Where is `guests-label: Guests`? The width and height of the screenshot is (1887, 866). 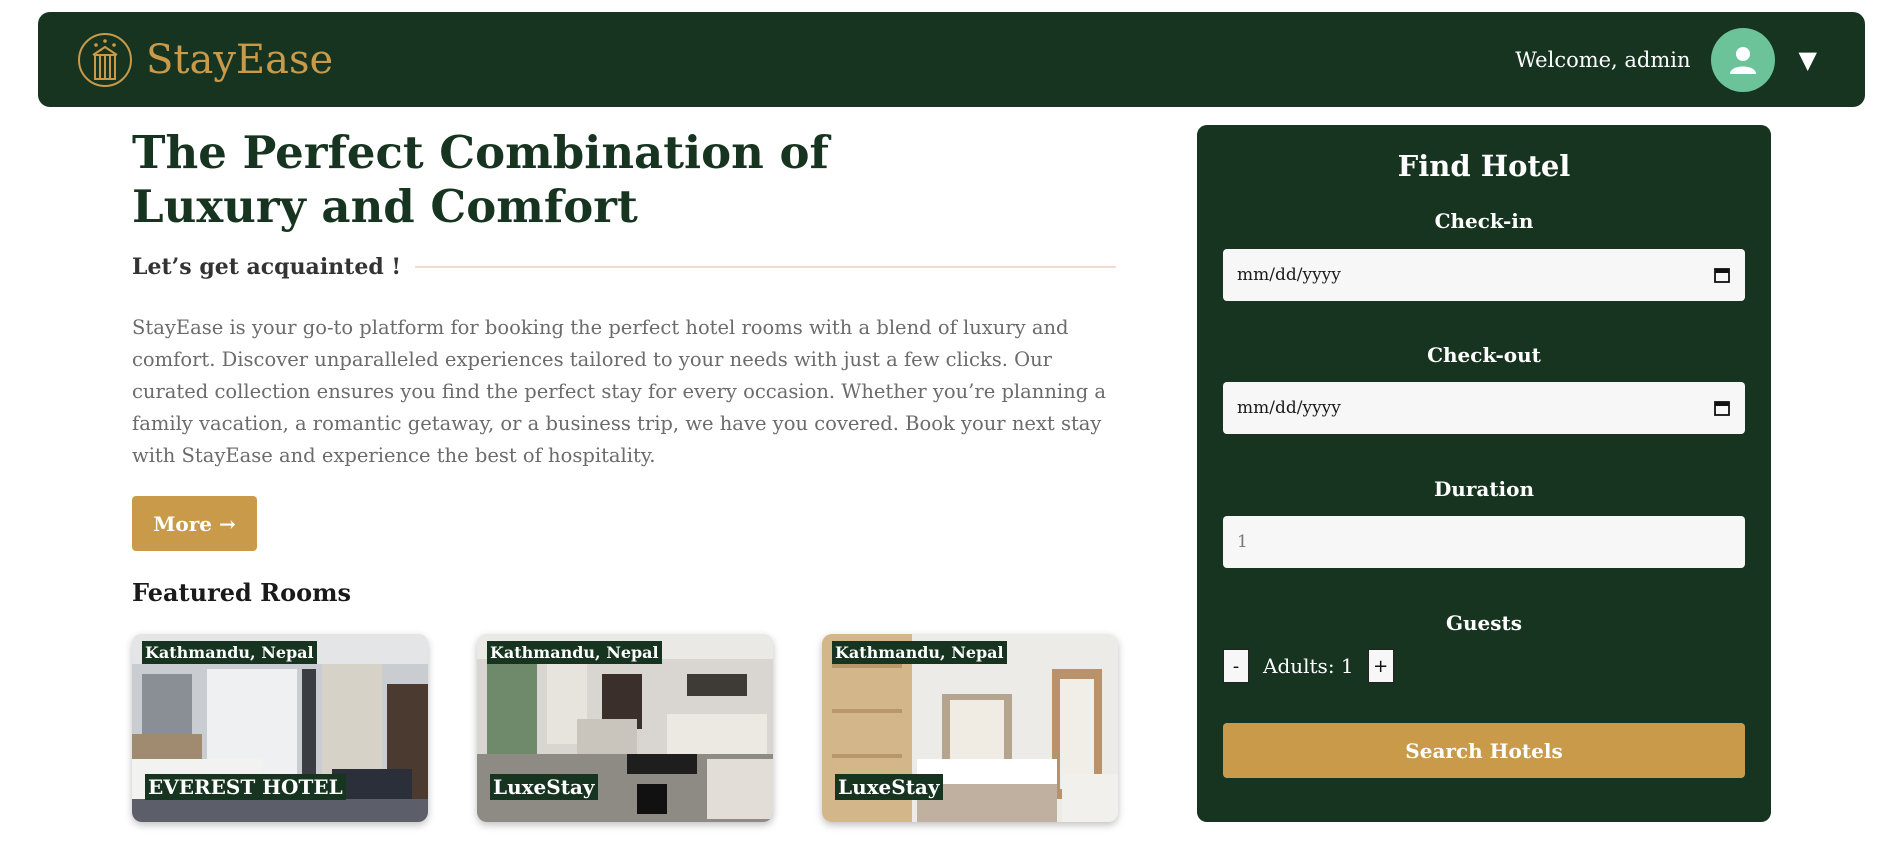 guests-label: Guests is located at coordinates (1484, 623).